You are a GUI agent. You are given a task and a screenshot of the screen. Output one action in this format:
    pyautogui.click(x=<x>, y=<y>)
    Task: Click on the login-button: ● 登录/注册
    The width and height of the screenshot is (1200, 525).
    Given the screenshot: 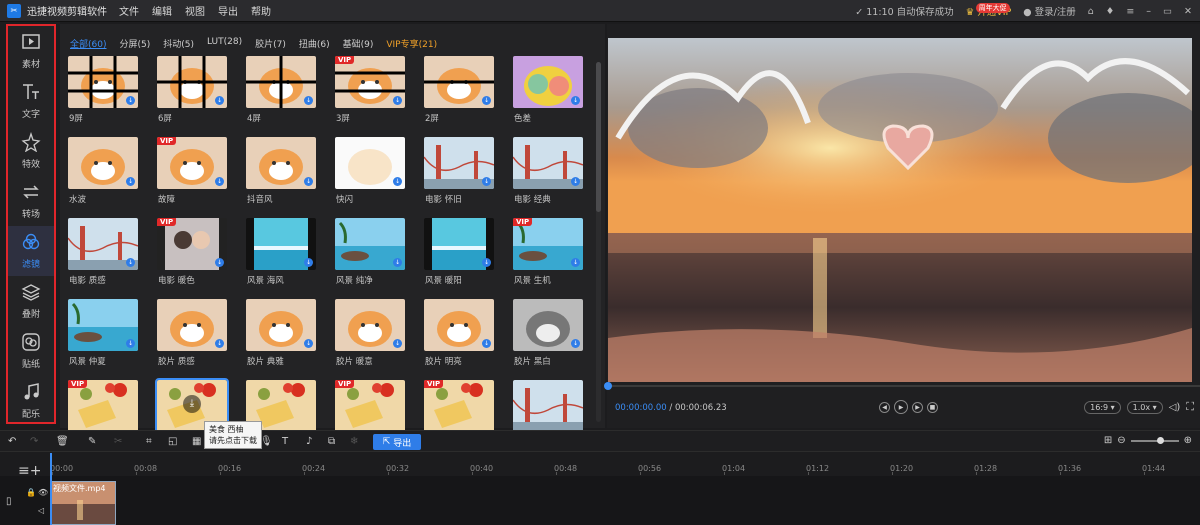 What is the action you would take?
    pyautogui.click(x=1049, y=11)
    